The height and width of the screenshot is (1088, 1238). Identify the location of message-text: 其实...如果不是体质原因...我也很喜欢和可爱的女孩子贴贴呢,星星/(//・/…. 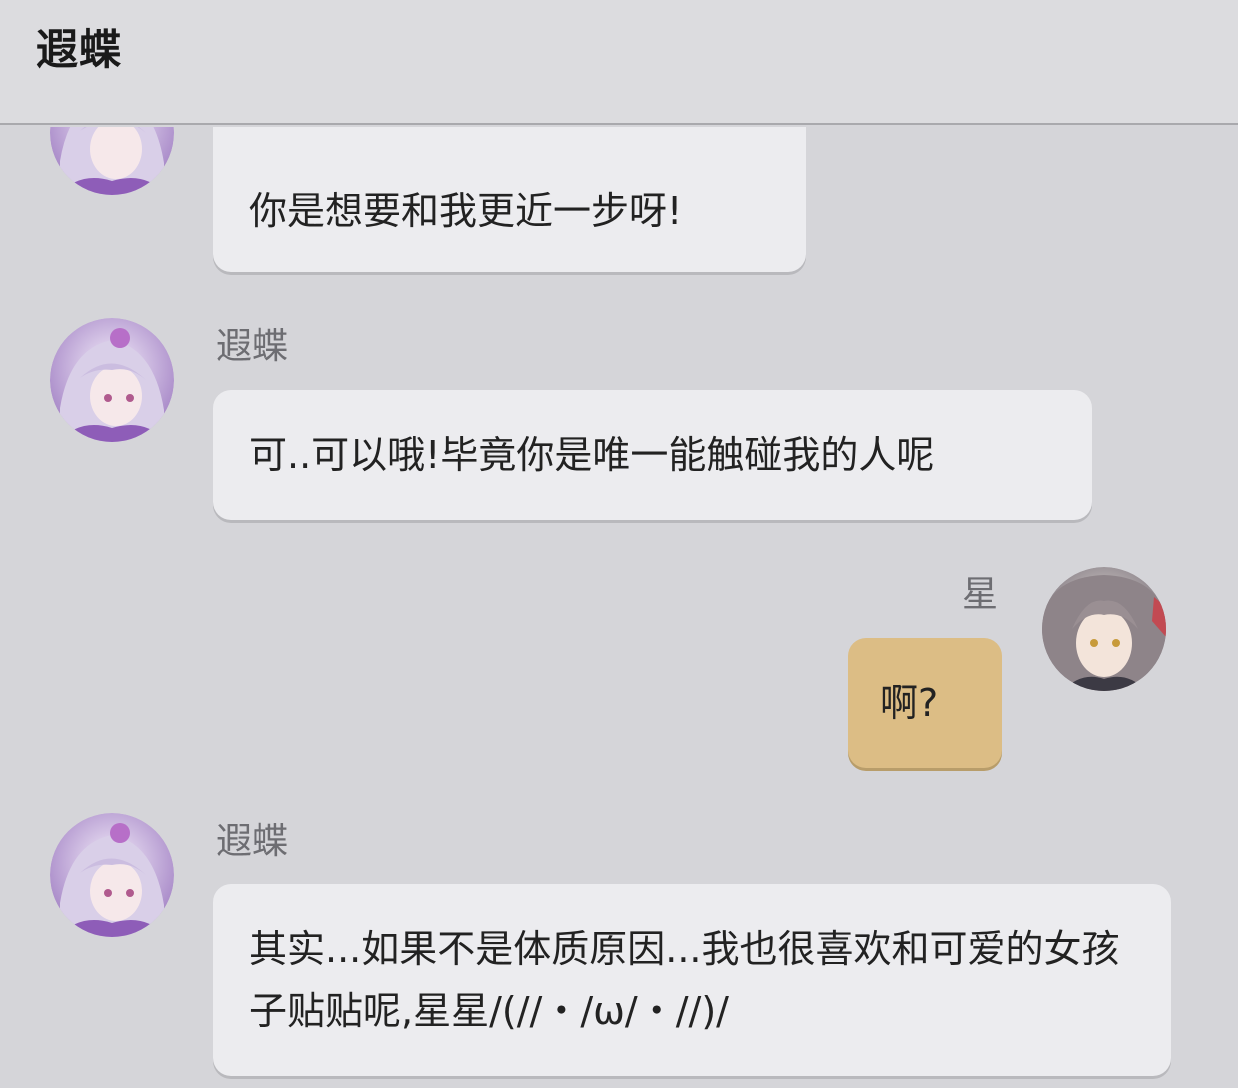
(684, 980).